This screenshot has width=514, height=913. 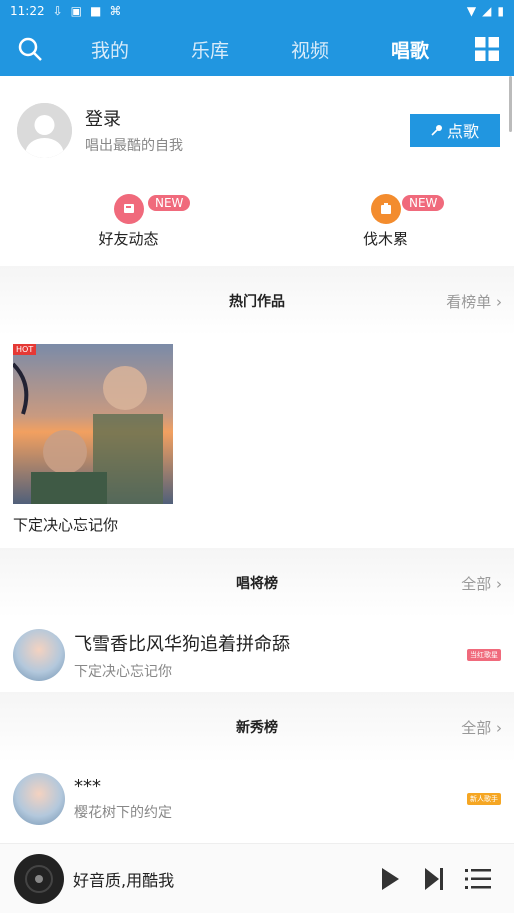 What do you see at coordinates (385, 239) in the screenshot?
I see `quick-entry-label: 伐木累` at bounding box center [385, 239].